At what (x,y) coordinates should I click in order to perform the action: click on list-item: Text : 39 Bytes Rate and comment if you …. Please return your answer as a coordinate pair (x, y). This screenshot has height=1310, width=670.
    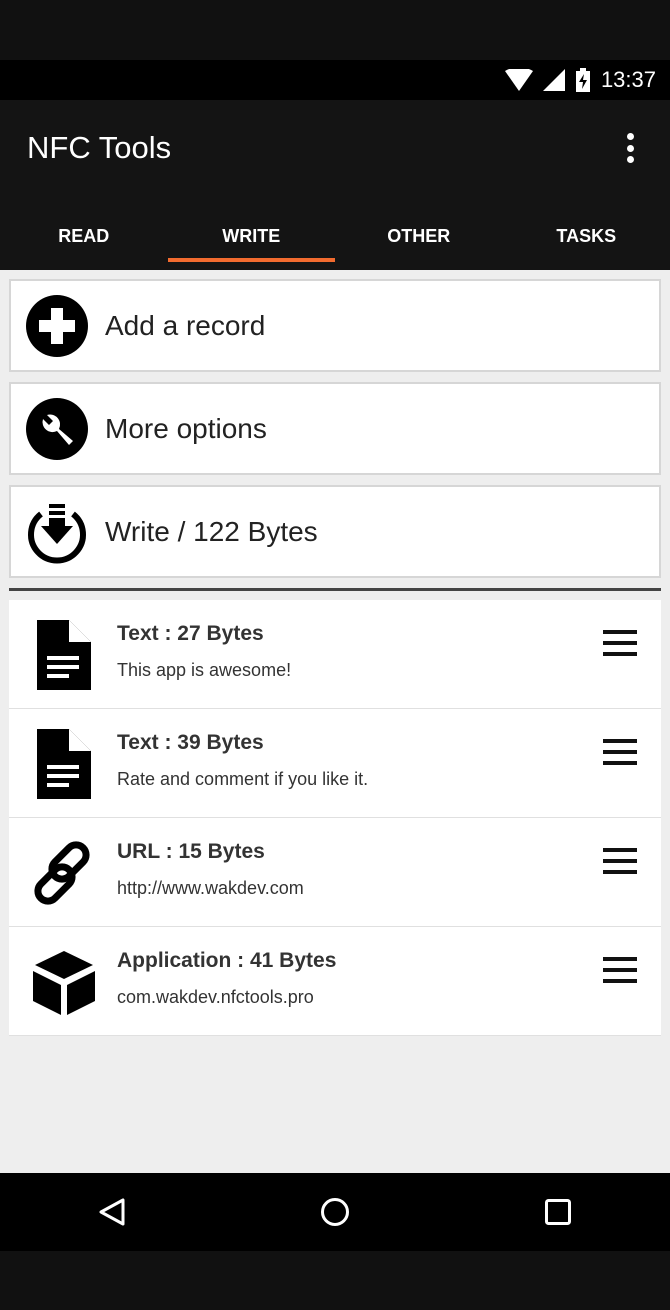
    Looking at the image, I should click on (335, 763).